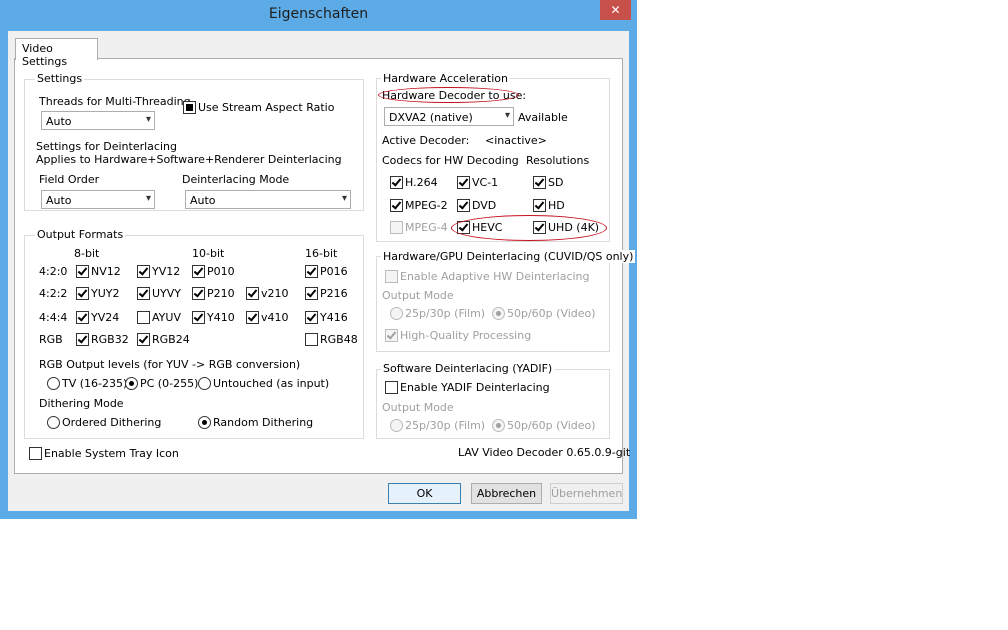 This screenshot has width=1008, height=630. Describe the element at coordinates (198, 293) in the screenshot. I see `p210-checkbox` at that location.